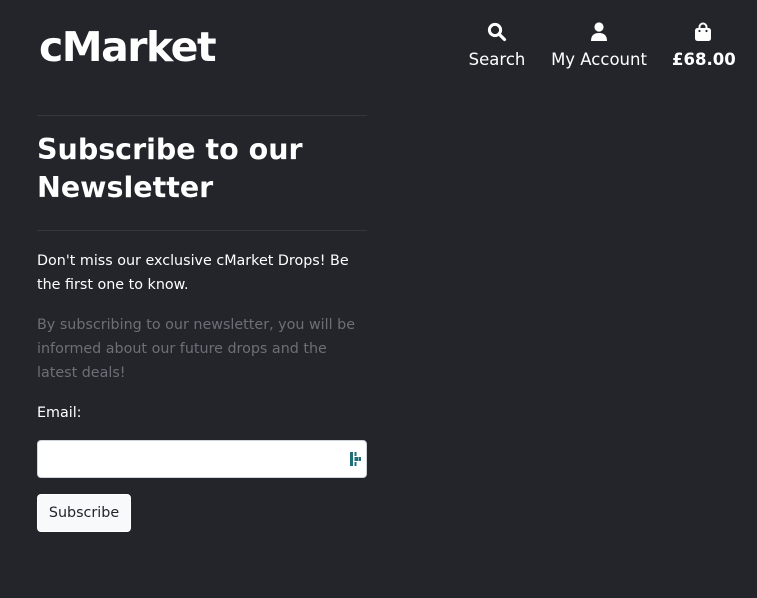 This screenshot has width=757, height=598. I want to click on site-logo: cMarket, so click(128, 47).